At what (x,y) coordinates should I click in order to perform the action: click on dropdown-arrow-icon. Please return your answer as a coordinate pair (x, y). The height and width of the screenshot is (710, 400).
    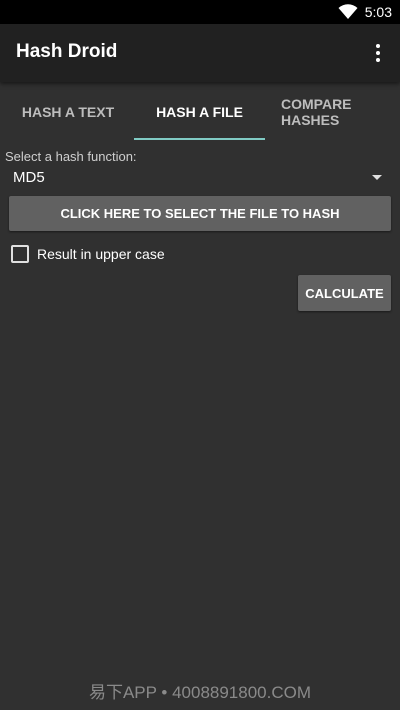
    Looking at the image, I should click on (377, 177).